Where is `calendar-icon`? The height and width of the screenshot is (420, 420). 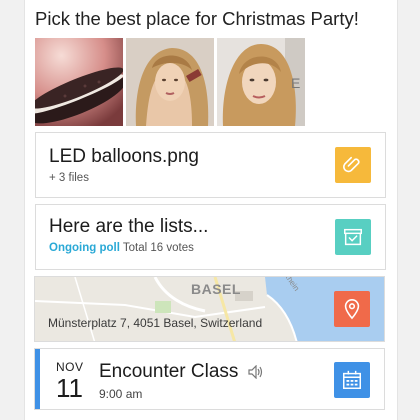 calendar-icon is located at coordinates (352, 379).